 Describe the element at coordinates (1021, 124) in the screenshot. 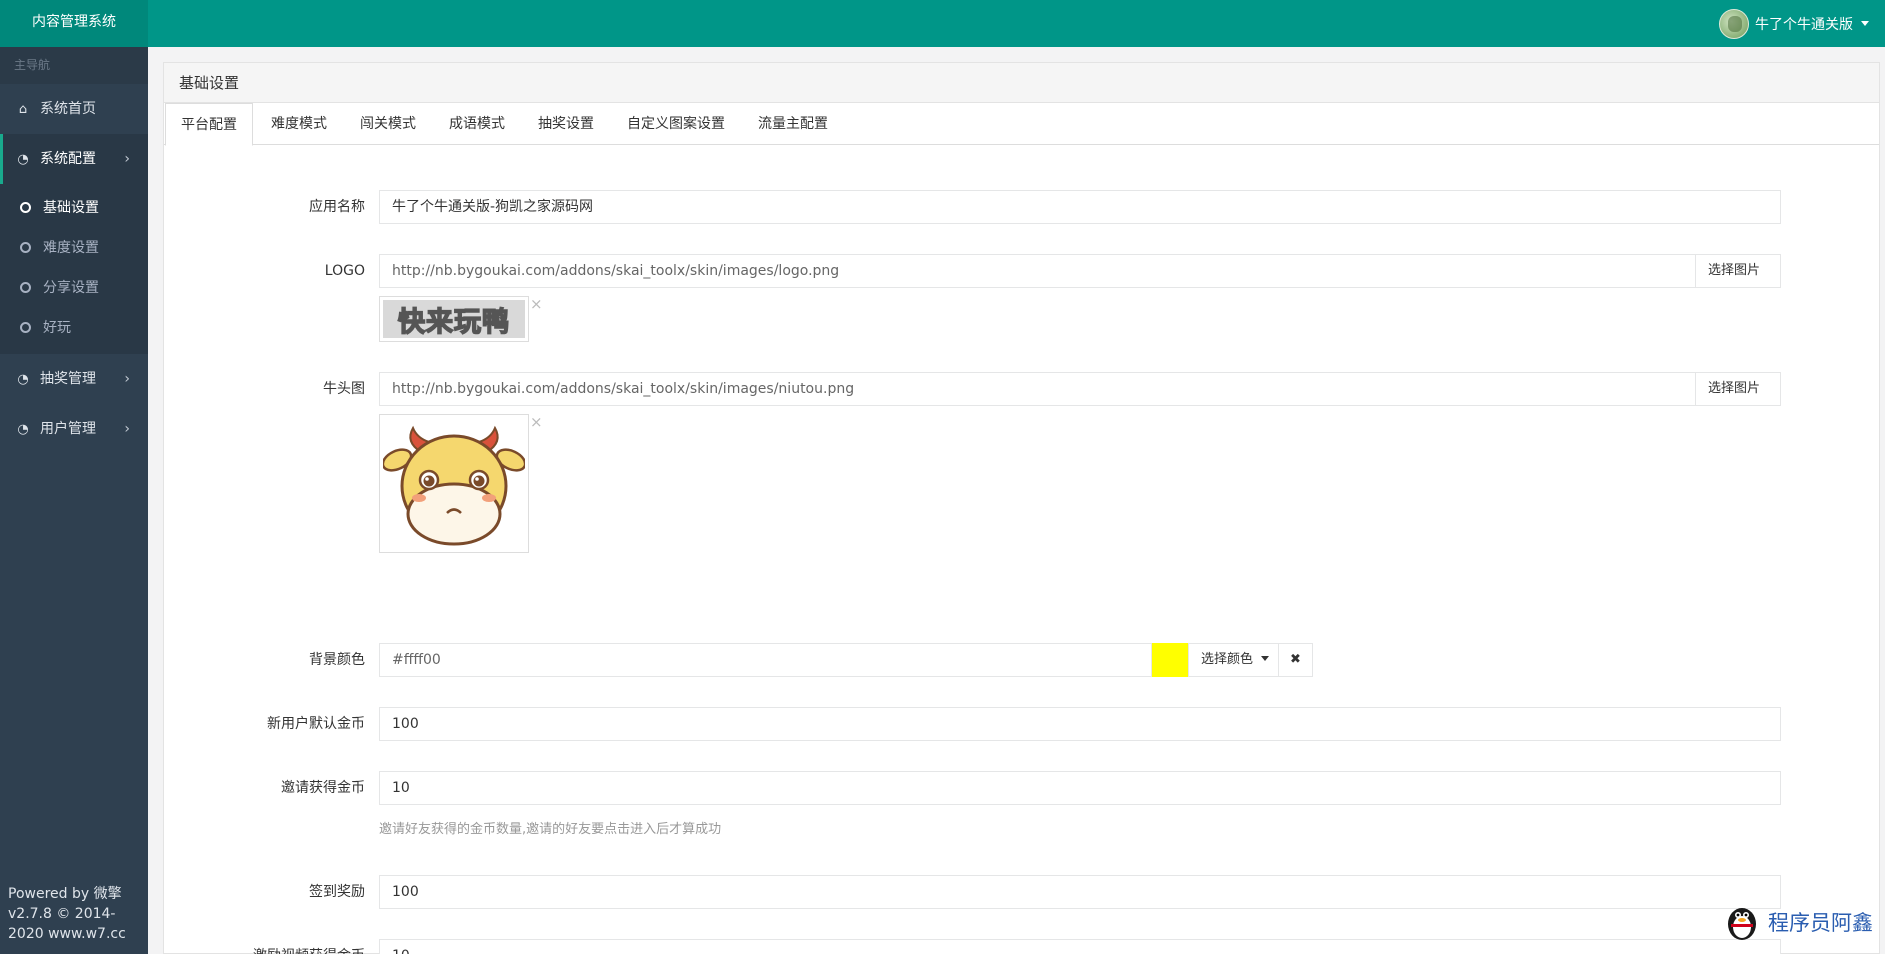

I see `tab-bar: 平台配置 难度模式 闯关模式 成语模式 抽奖设置 自定义图案设置 流量主配置` at that location.